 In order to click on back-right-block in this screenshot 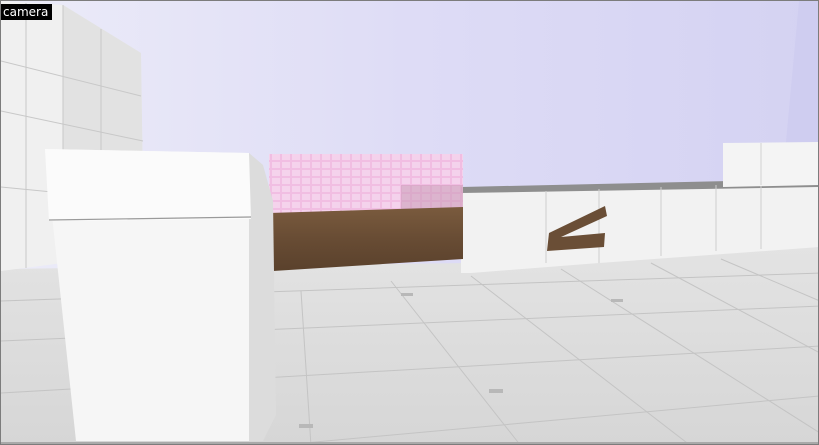, I will do `click(770, 164)`.